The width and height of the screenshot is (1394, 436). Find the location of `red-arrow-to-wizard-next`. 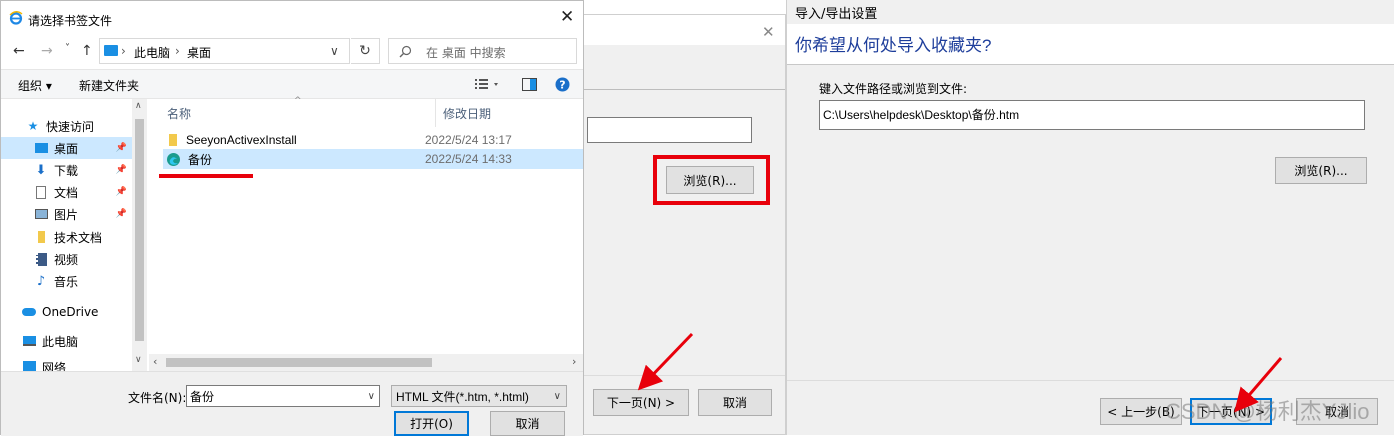

red-arrow-to-wizard-next is located at coordinates (1258, 385).